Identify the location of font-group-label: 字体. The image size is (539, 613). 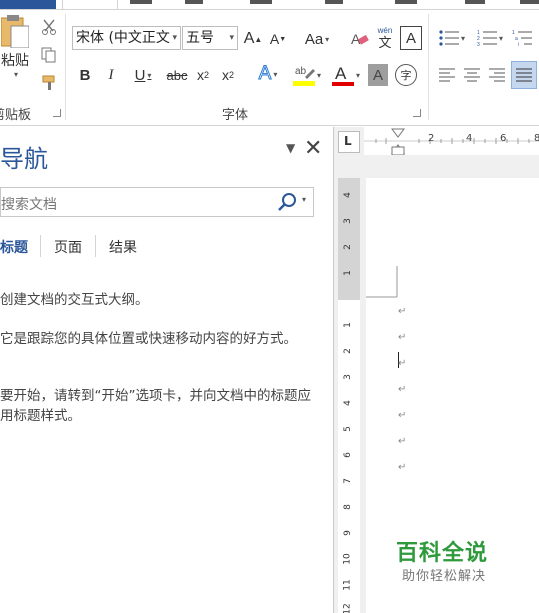
(235, 115).